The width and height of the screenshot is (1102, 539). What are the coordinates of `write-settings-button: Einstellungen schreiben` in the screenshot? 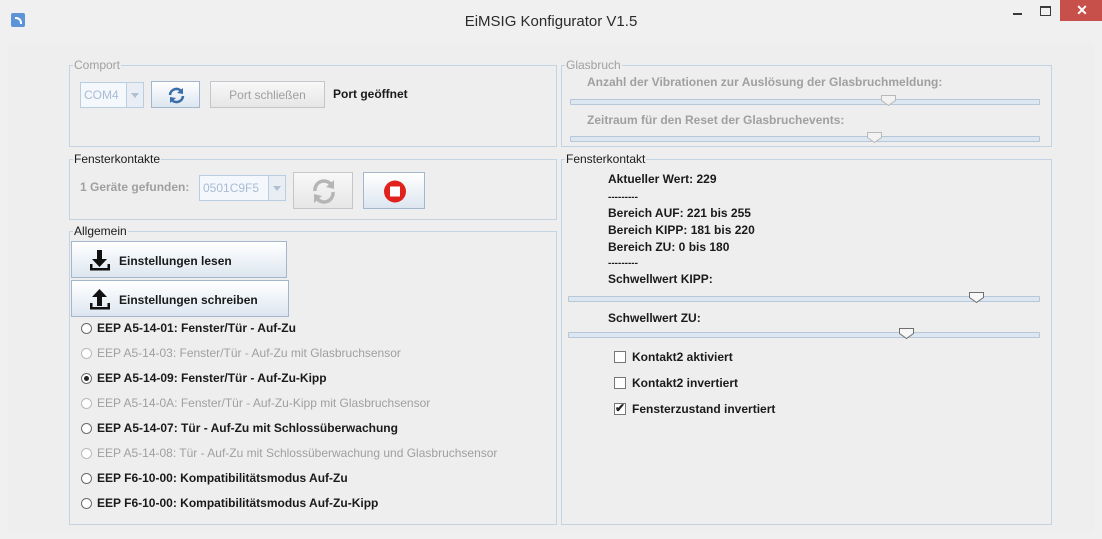 It's located at (180, 298).